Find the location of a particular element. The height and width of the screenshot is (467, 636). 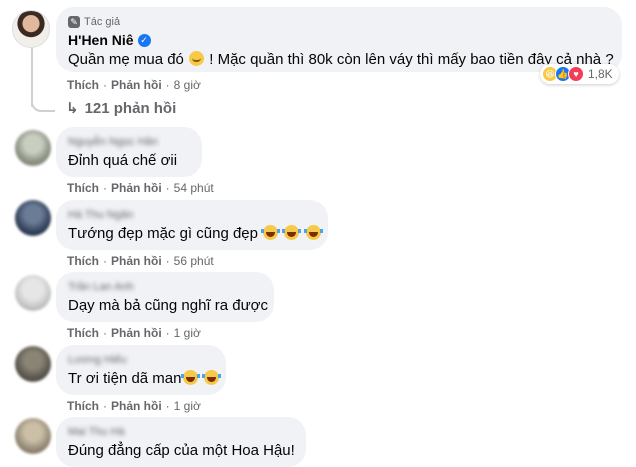

comment-timestamp: 8 giờ is located at coordinates (187, 85).